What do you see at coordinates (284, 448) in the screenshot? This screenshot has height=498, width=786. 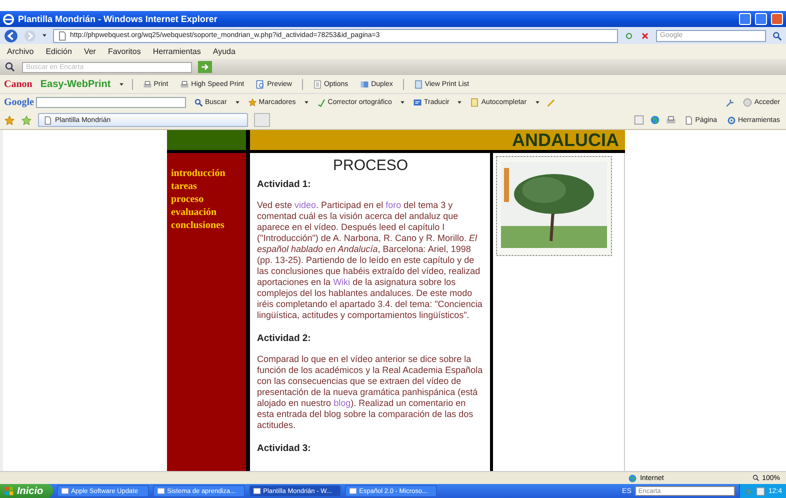 I see `activity-title: Actividad 3:` at bounding box center [284, 448].